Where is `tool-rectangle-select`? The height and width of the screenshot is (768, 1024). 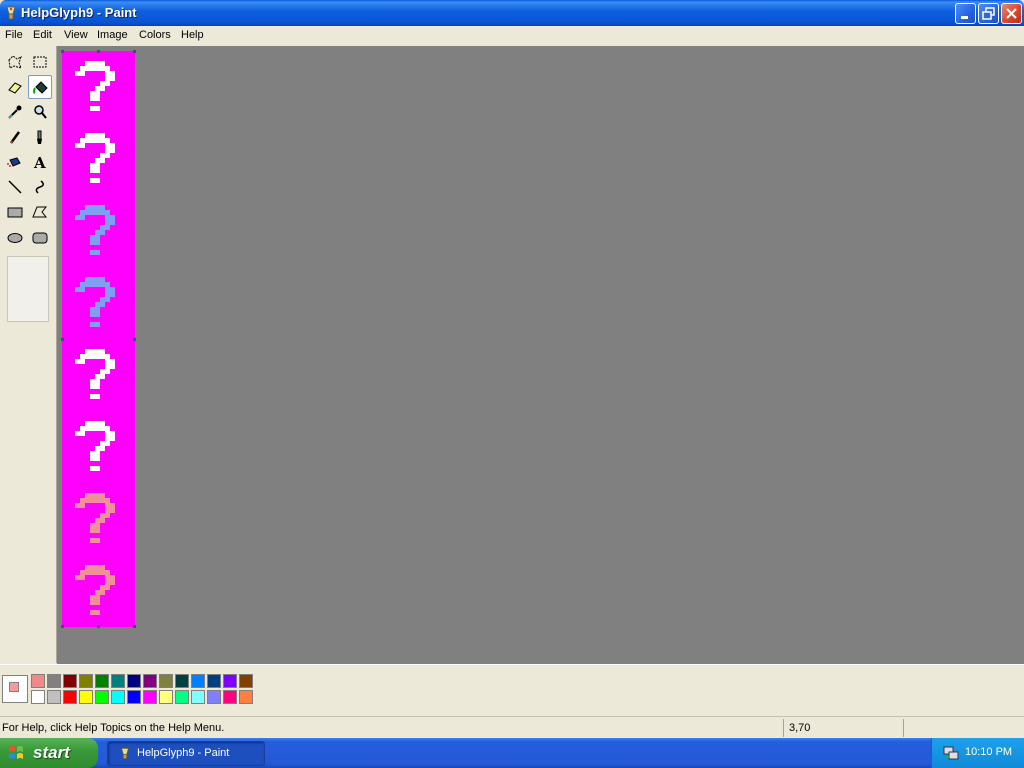
tool-rectangle-select is located at coordinates (40, 62).